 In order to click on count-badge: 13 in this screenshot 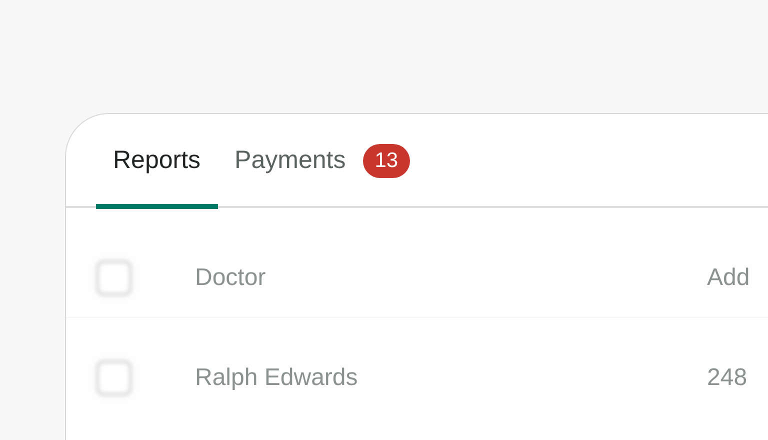, I will do `click(386, 161)`.